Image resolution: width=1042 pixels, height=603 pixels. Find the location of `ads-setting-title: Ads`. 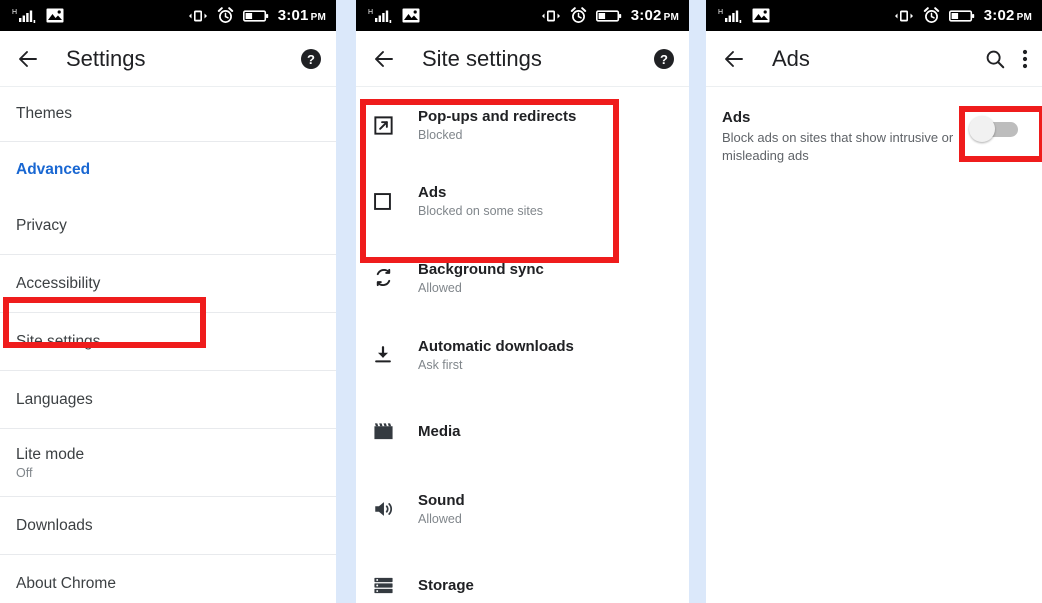

ads-setting-title: Ads is located at coordinates (736, 117).